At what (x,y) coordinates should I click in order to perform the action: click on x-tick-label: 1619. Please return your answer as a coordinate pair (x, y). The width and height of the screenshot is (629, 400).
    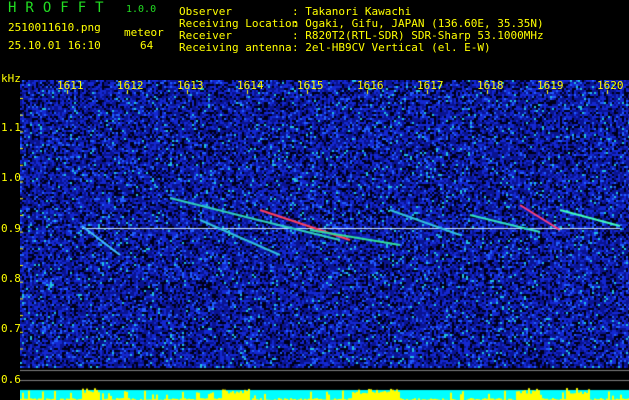
    Looking at the image, I should click on (550, 85).